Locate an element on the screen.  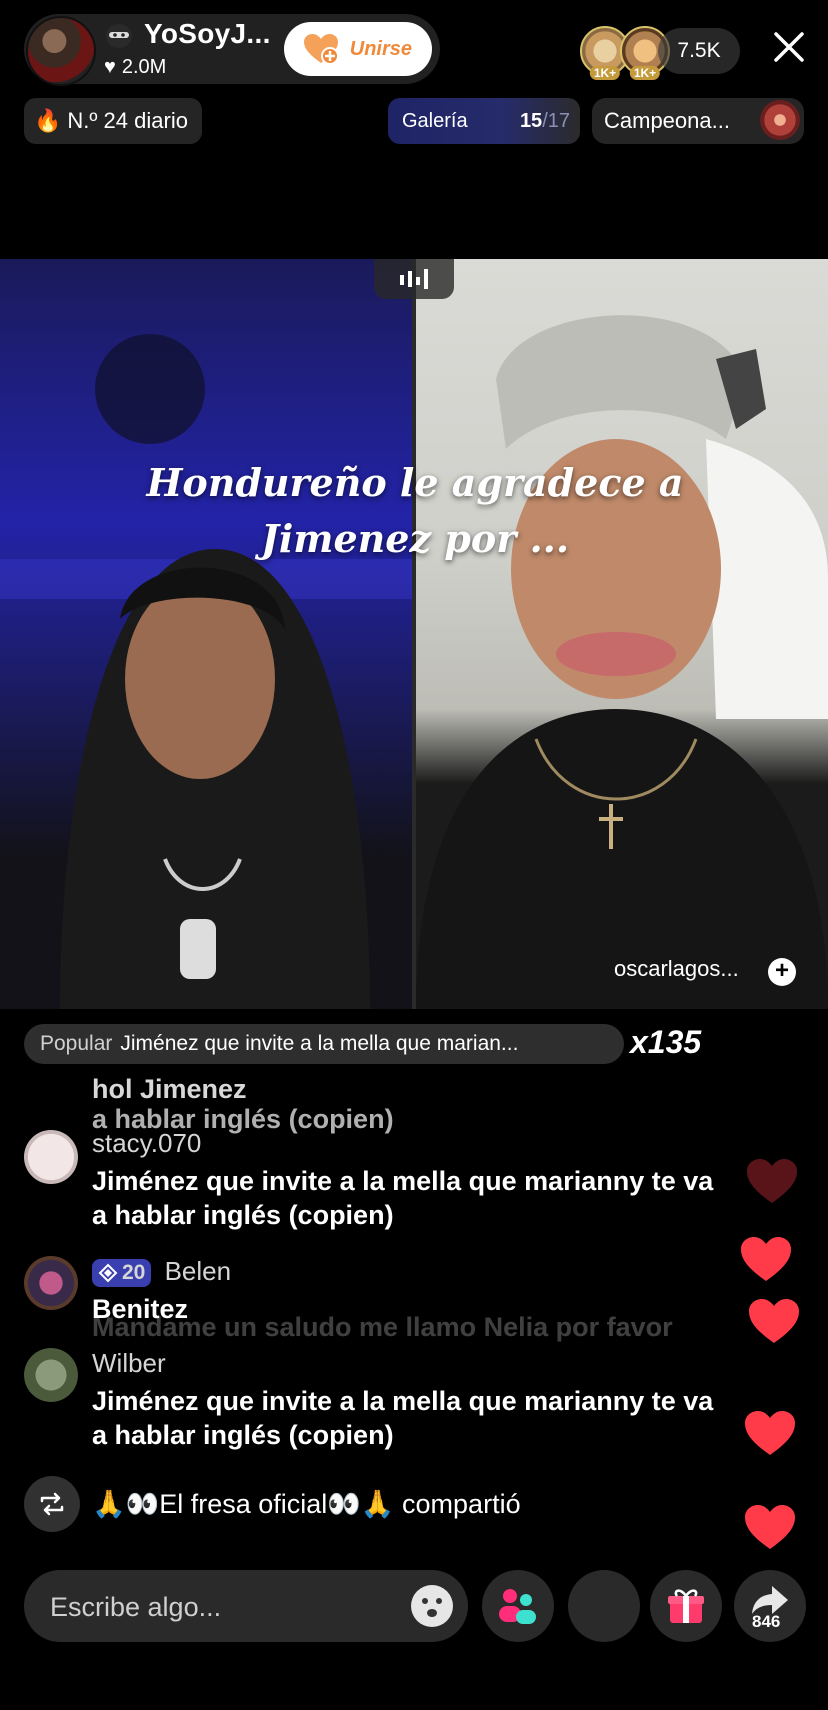
audio-indicator is located at coordinates (414, 279).